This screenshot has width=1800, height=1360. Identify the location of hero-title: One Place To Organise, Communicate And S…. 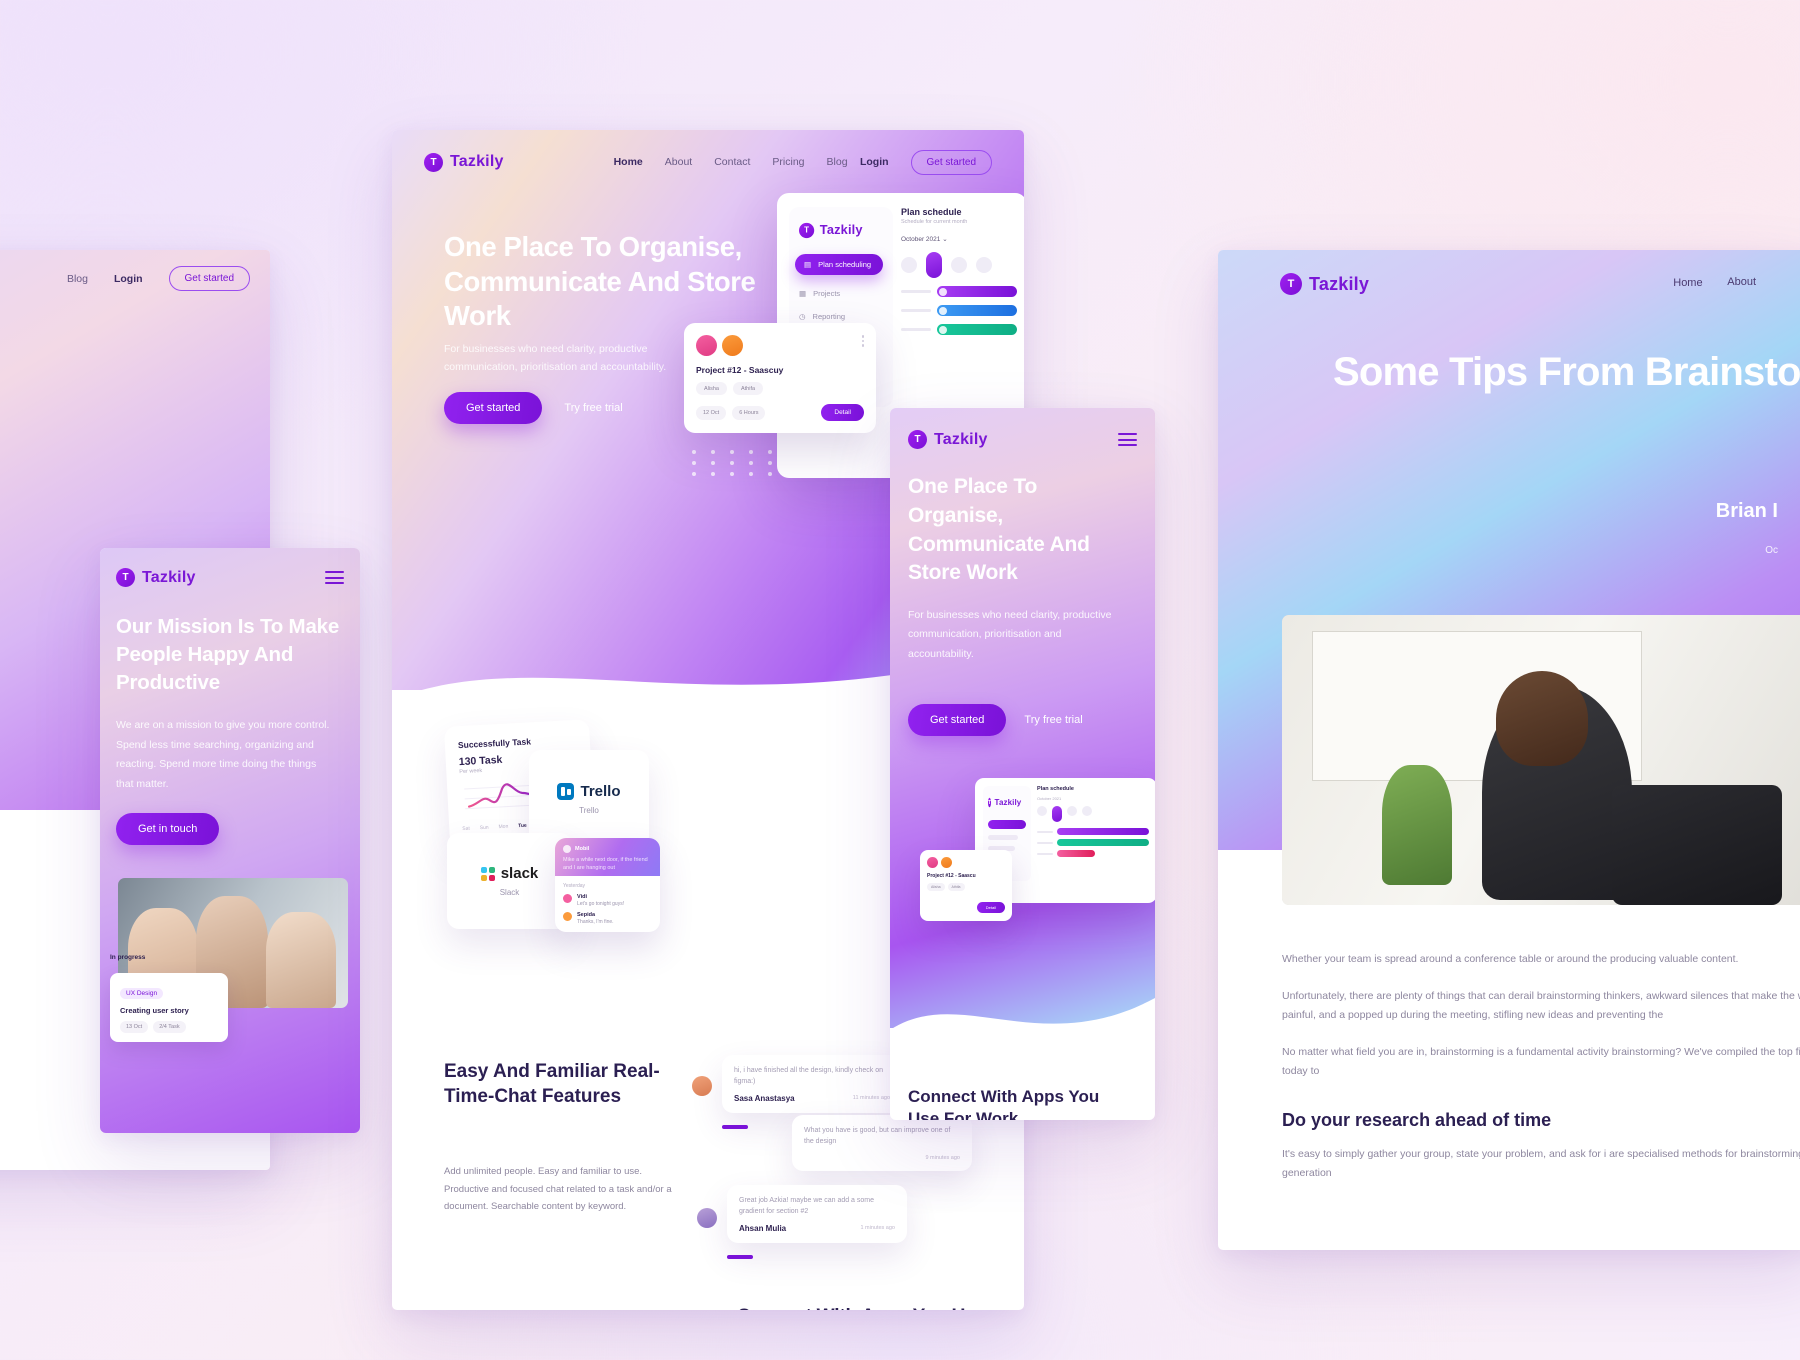
(600, 281).